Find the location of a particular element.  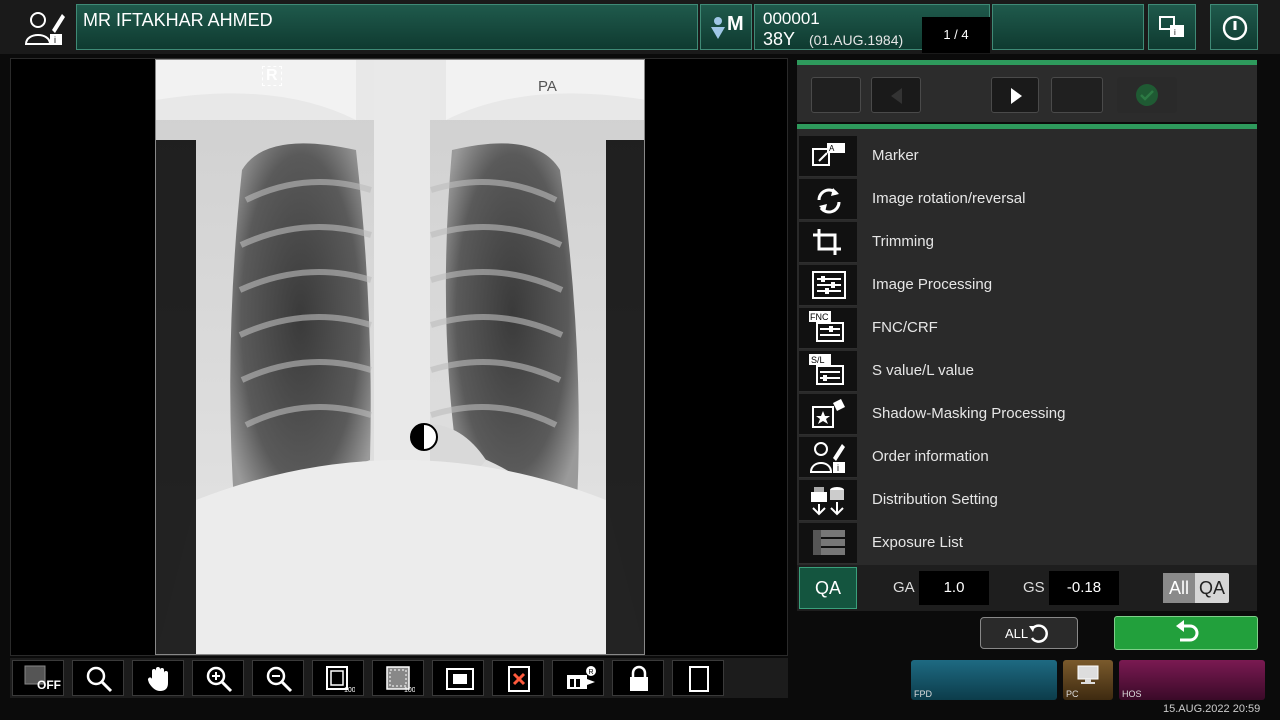

fnc-crf-icon: FNC is located at coordinates (828, 328).